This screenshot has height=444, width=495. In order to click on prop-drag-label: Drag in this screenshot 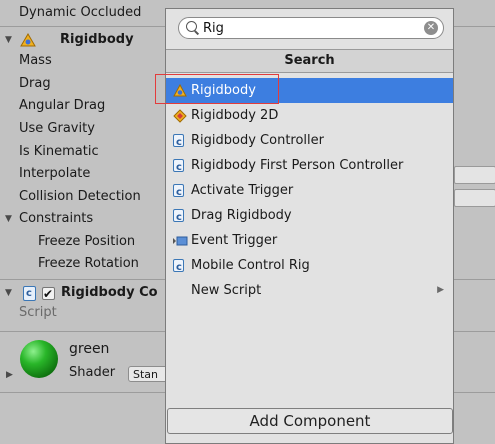, I will do `click(35, 83)`.